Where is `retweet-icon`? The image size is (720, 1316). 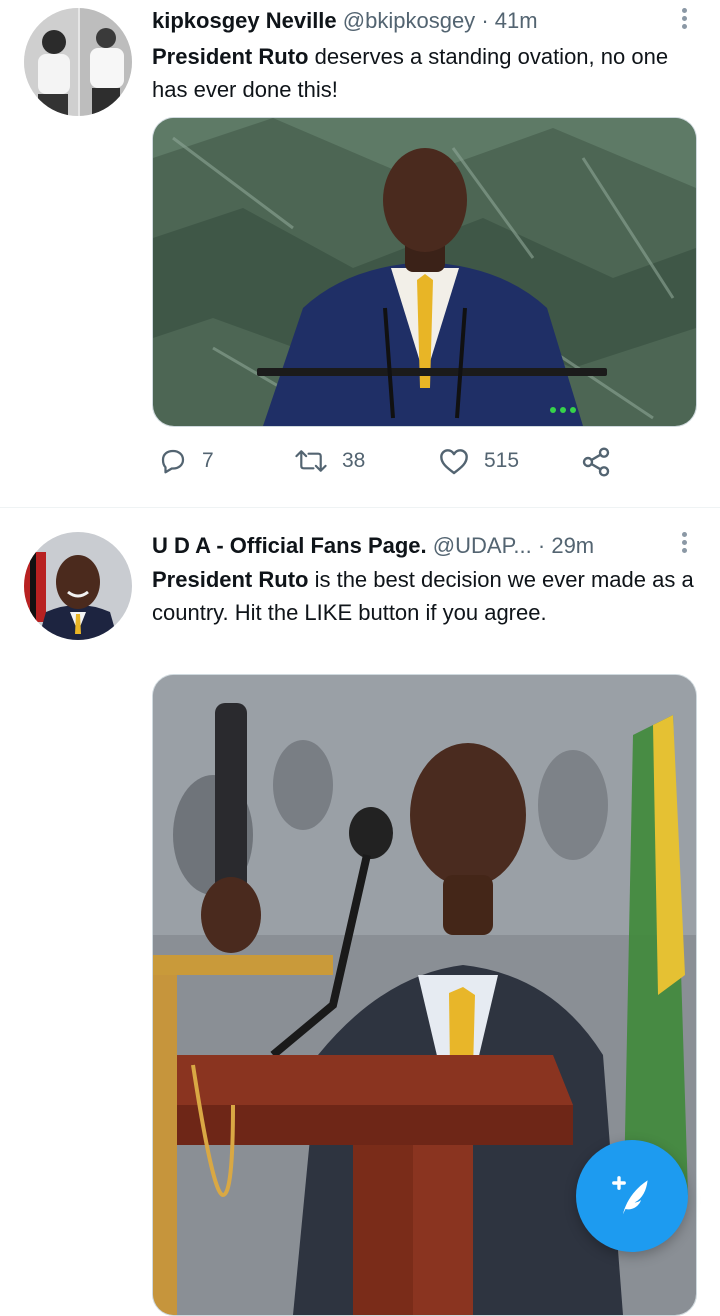 retweet-icon is located at coordinates (311, 461).